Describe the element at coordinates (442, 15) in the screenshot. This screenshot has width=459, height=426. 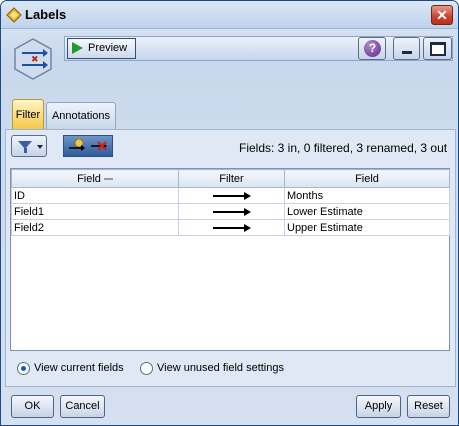
I see `close-button: ✕` at that location.